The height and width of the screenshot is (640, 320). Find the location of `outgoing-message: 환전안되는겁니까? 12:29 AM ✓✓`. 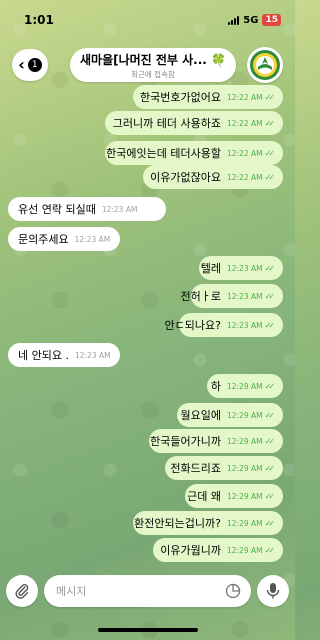

outgoing-message: 환전안되는겁니까? 12:29 AM ✓✓ is located at coordinates (208, 523).